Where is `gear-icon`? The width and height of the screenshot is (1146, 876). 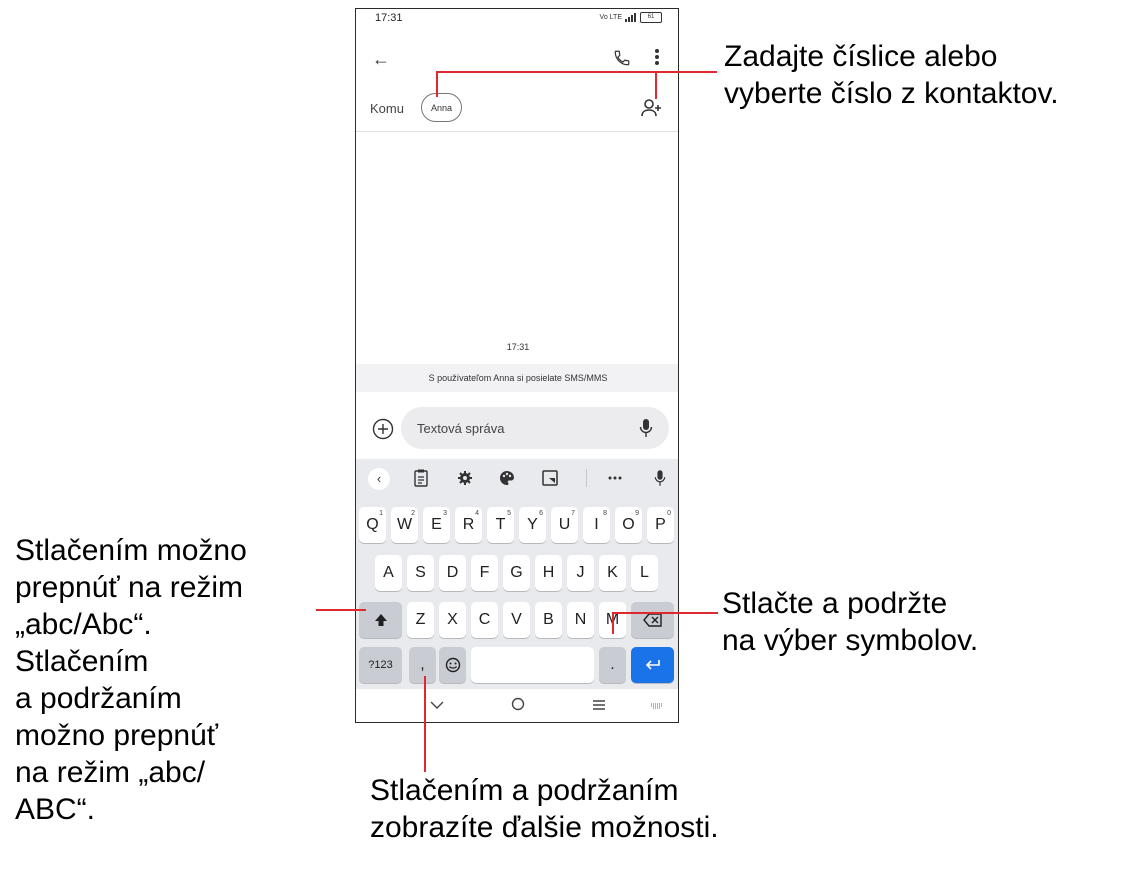 gear-icon is located at coordinates (465, 478).